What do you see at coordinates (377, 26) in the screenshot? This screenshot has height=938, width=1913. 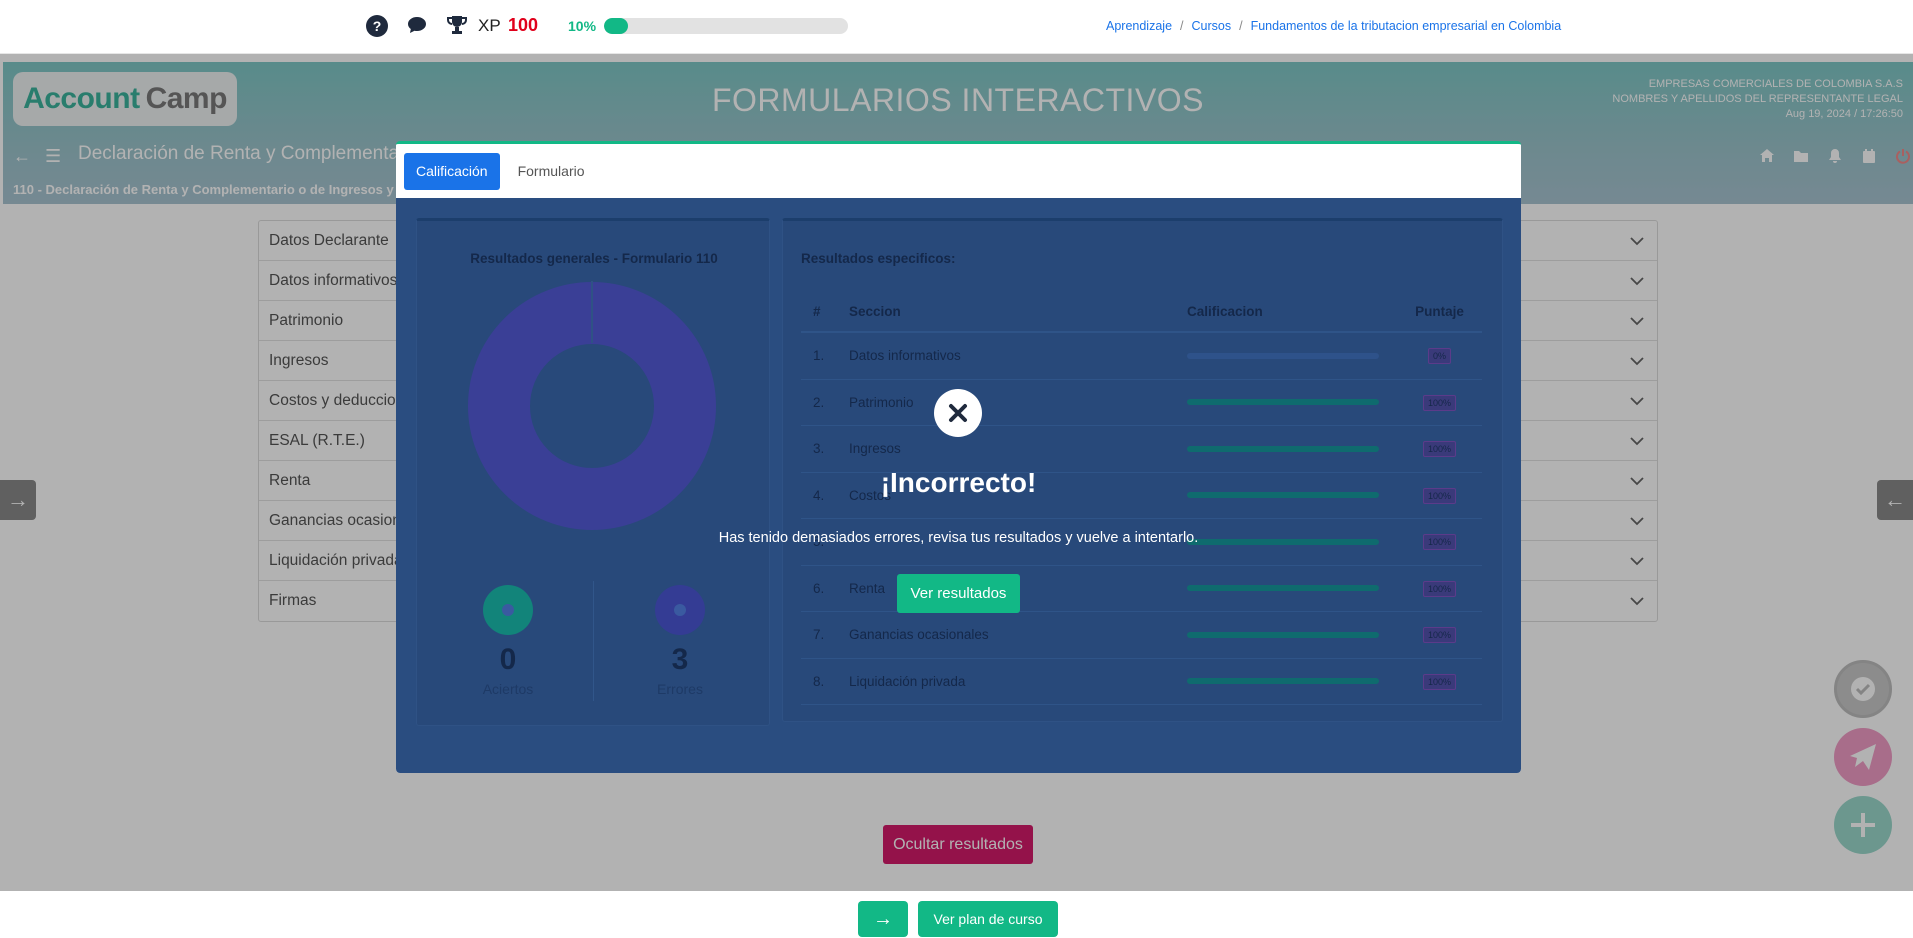 I see `help-icon: ?` at bounding box center [377, 26].